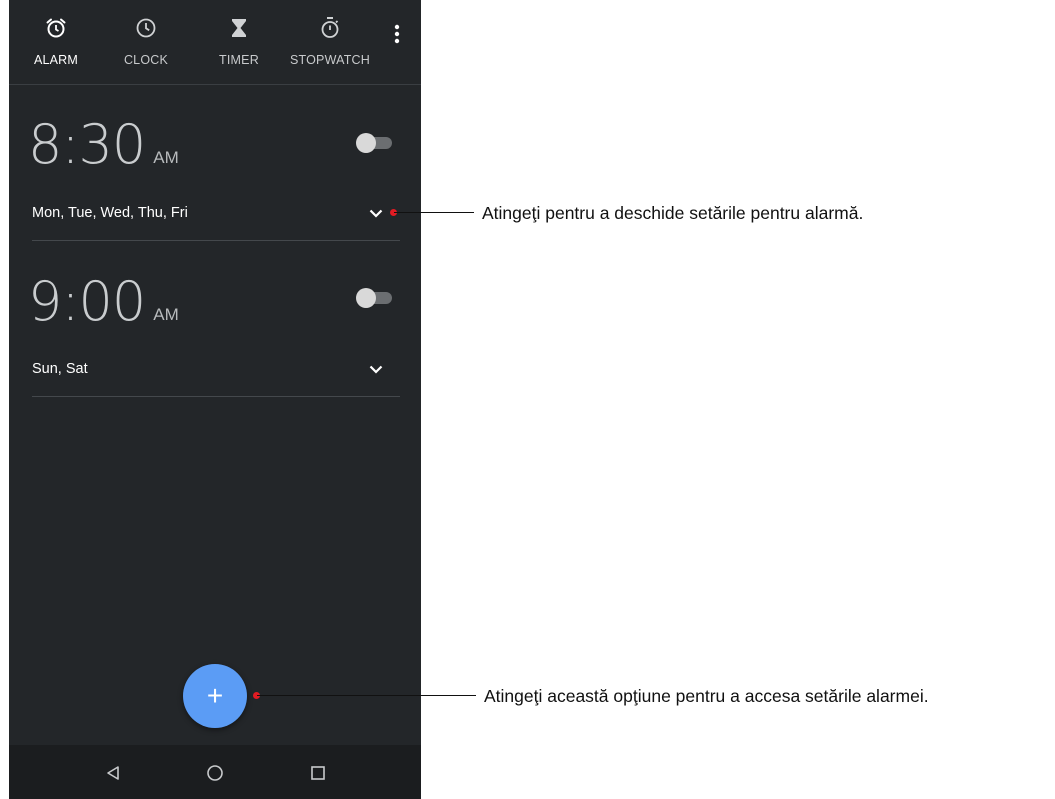 This screenshot has height=799, width=1055. Describe the element at coordinates (239, 28) in the screenshot. I see `hourglass-icon` at that location.